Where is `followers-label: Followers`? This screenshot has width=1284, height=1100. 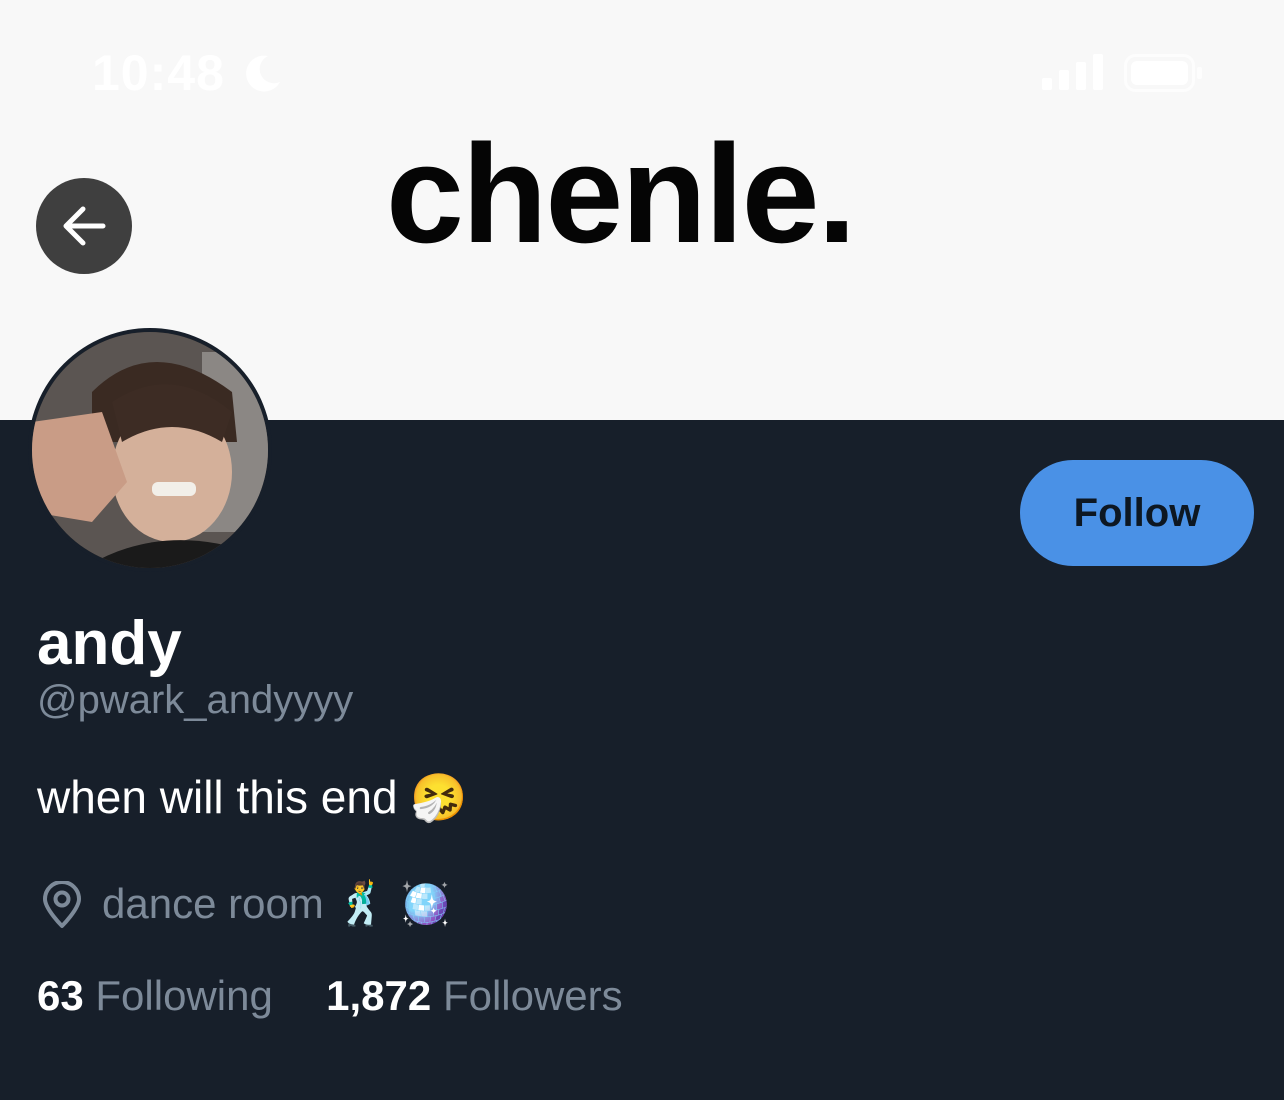
followers-label: Followers is located at coordinates (532, 995).